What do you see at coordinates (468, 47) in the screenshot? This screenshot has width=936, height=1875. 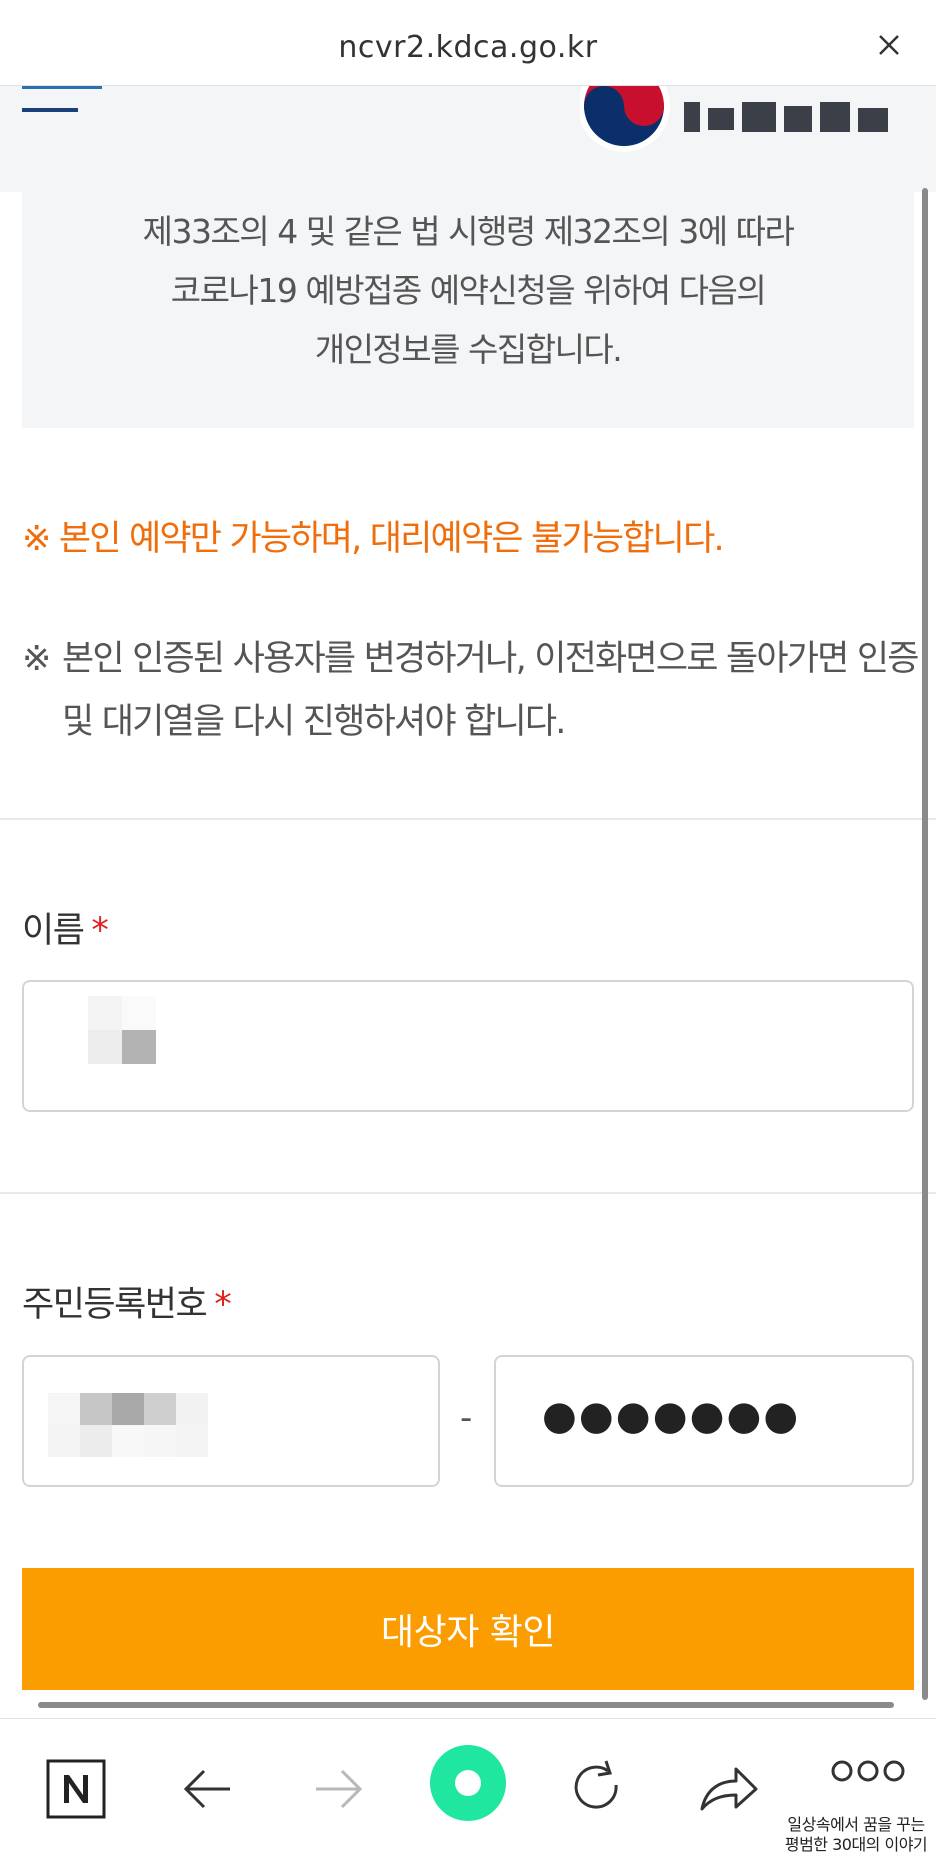 I see `url-text: ncvr2.kdca.go.kr` at bounding box center [468, 47].